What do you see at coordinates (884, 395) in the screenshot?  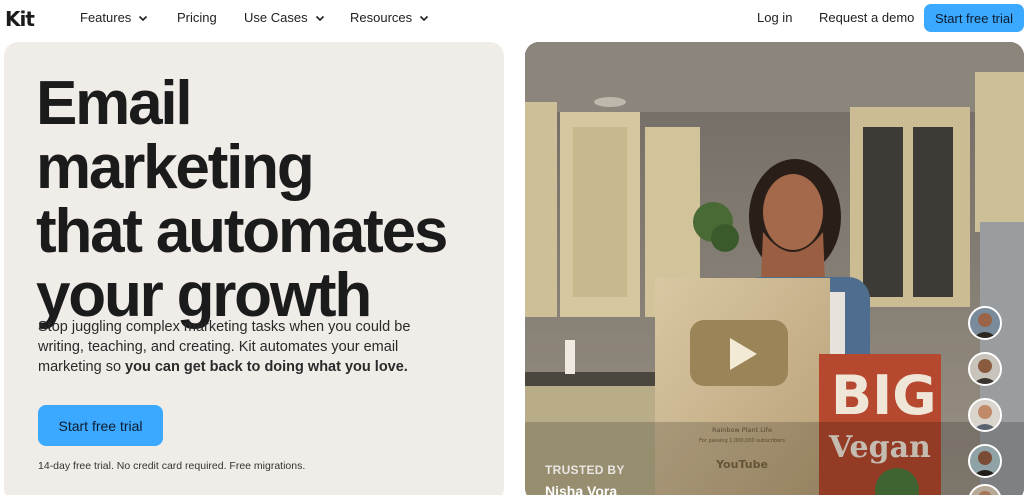 I see `book-title-big: BIG` at bounding box center [884, 395].